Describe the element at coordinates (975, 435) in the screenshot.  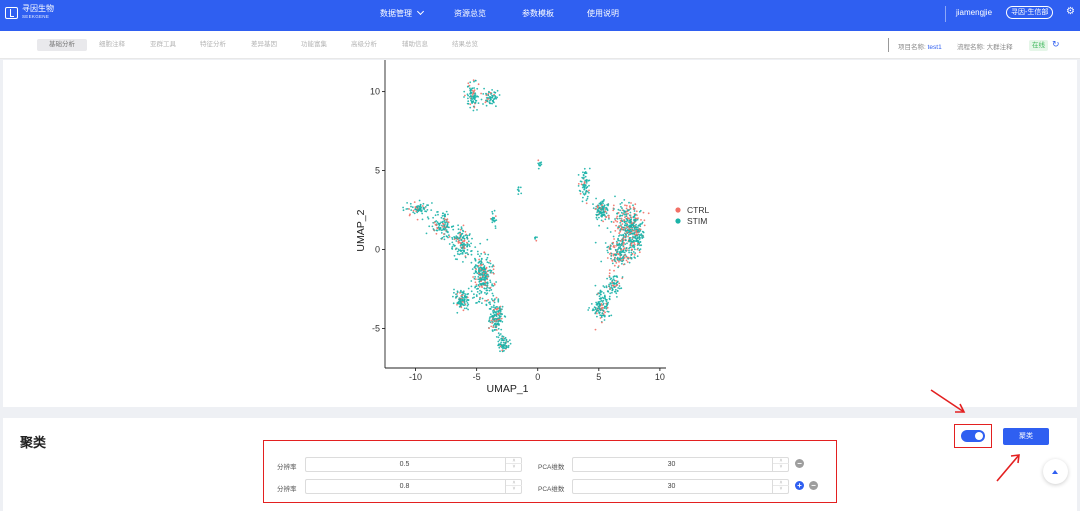
I see `annotation-arrows` at that location.